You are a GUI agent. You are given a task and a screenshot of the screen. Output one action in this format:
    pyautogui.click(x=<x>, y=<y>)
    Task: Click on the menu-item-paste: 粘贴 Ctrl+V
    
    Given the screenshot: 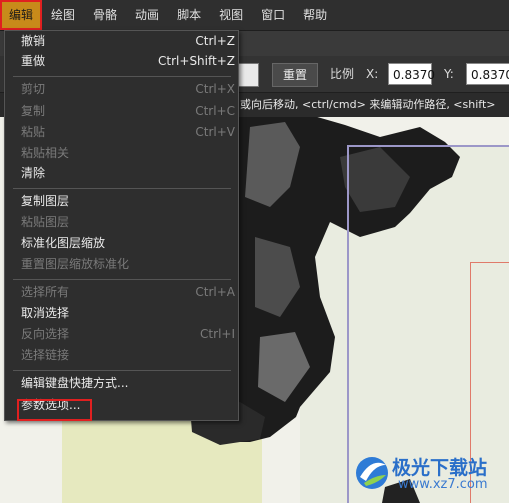 What is the action you would take?
    pyautogui.click(x=121, y=132)
    